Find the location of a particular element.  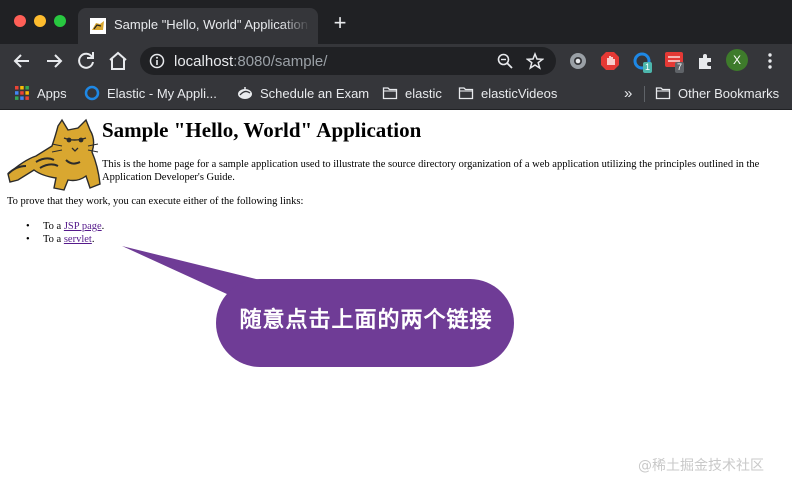

new-tab-button: + is located at coordinates (340, 23).